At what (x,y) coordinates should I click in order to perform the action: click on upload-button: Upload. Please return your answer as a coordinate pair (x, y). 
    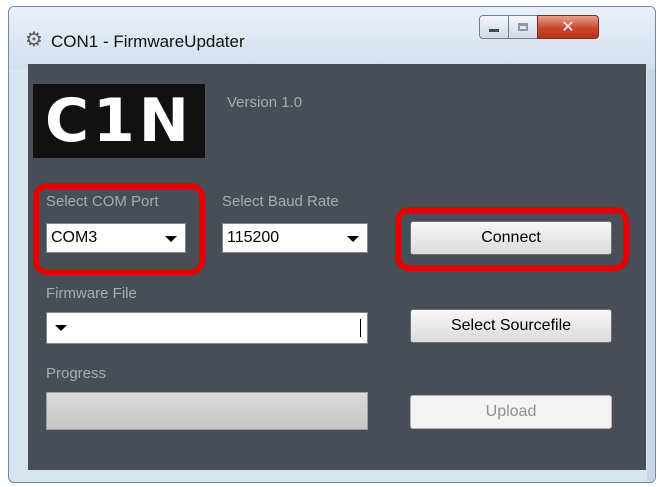
    Looking at the image, I should click on (511, 412).